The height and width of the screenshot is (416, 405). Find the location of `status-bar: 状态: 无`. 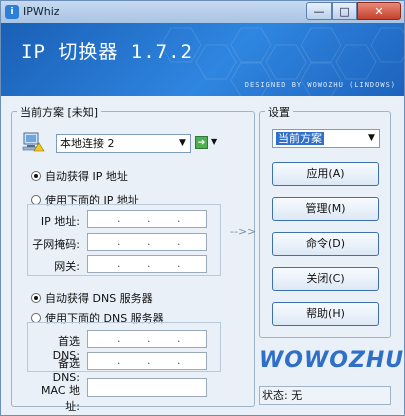

status-bar: 状态: 无 is located at coordinates (325, 395).